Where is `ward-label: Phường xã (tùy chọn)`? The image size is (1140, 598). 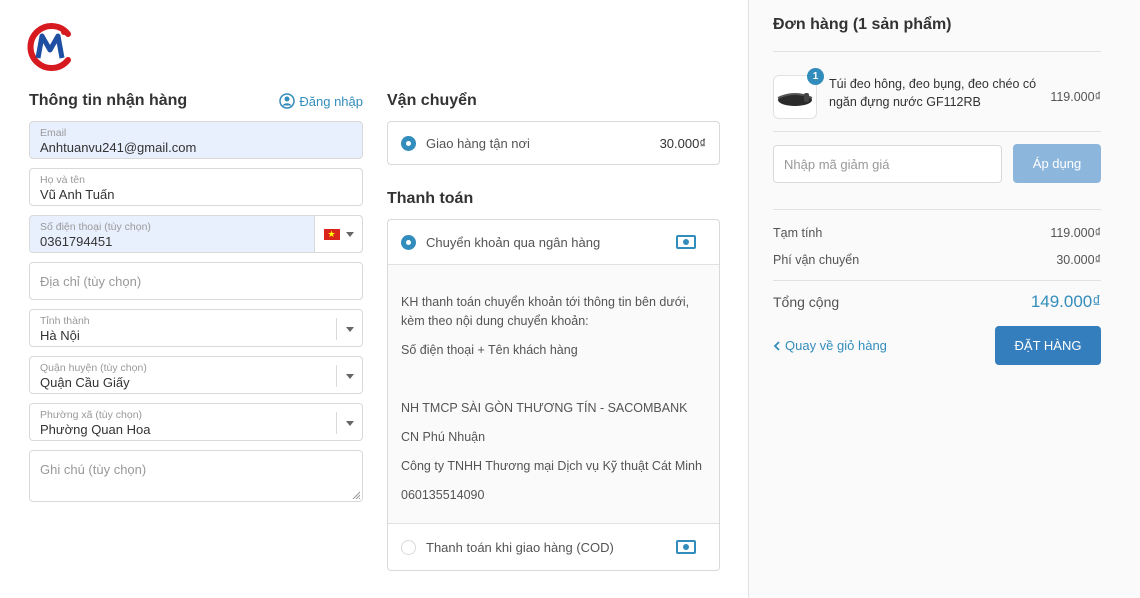 ward-label: Phường xã (tùy chọn) is located at coordinates (91, 415).